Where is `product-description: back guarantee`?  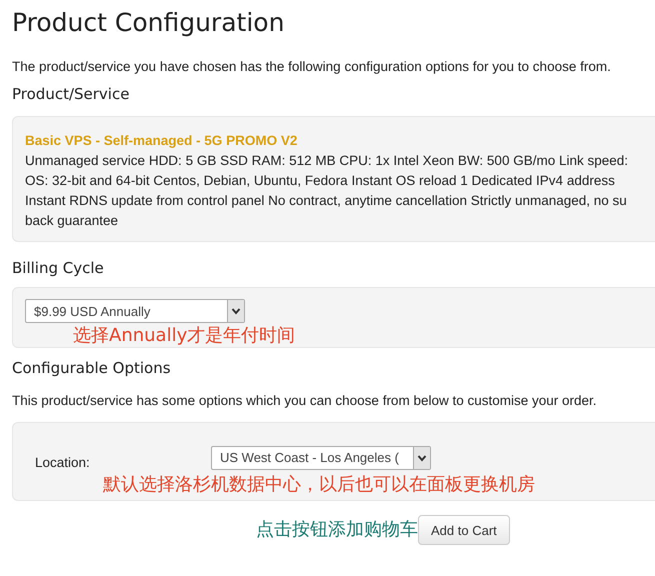 product-description: back guarantee is located at coordinates (72, 221).